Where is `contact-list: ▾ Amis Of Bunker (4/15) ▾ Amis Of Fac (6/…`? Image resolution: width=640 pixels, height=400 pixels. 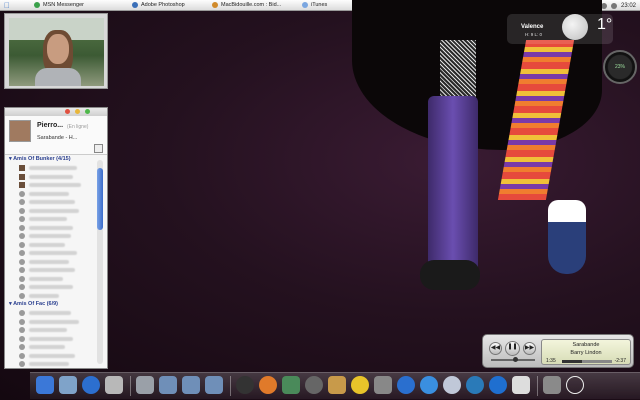 contact-list: ▾ Amis Of Bunker (4/15) ▾ Amis Of Fac (6/… is located at coordinates (56, 261).